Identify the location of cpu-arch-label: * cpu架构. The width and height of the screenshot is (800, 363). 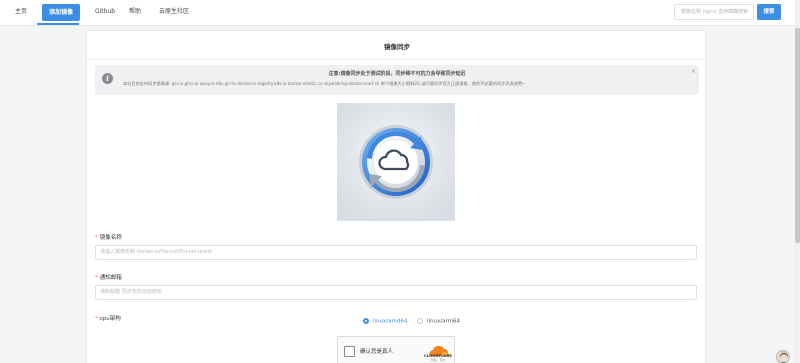
(108, 319).